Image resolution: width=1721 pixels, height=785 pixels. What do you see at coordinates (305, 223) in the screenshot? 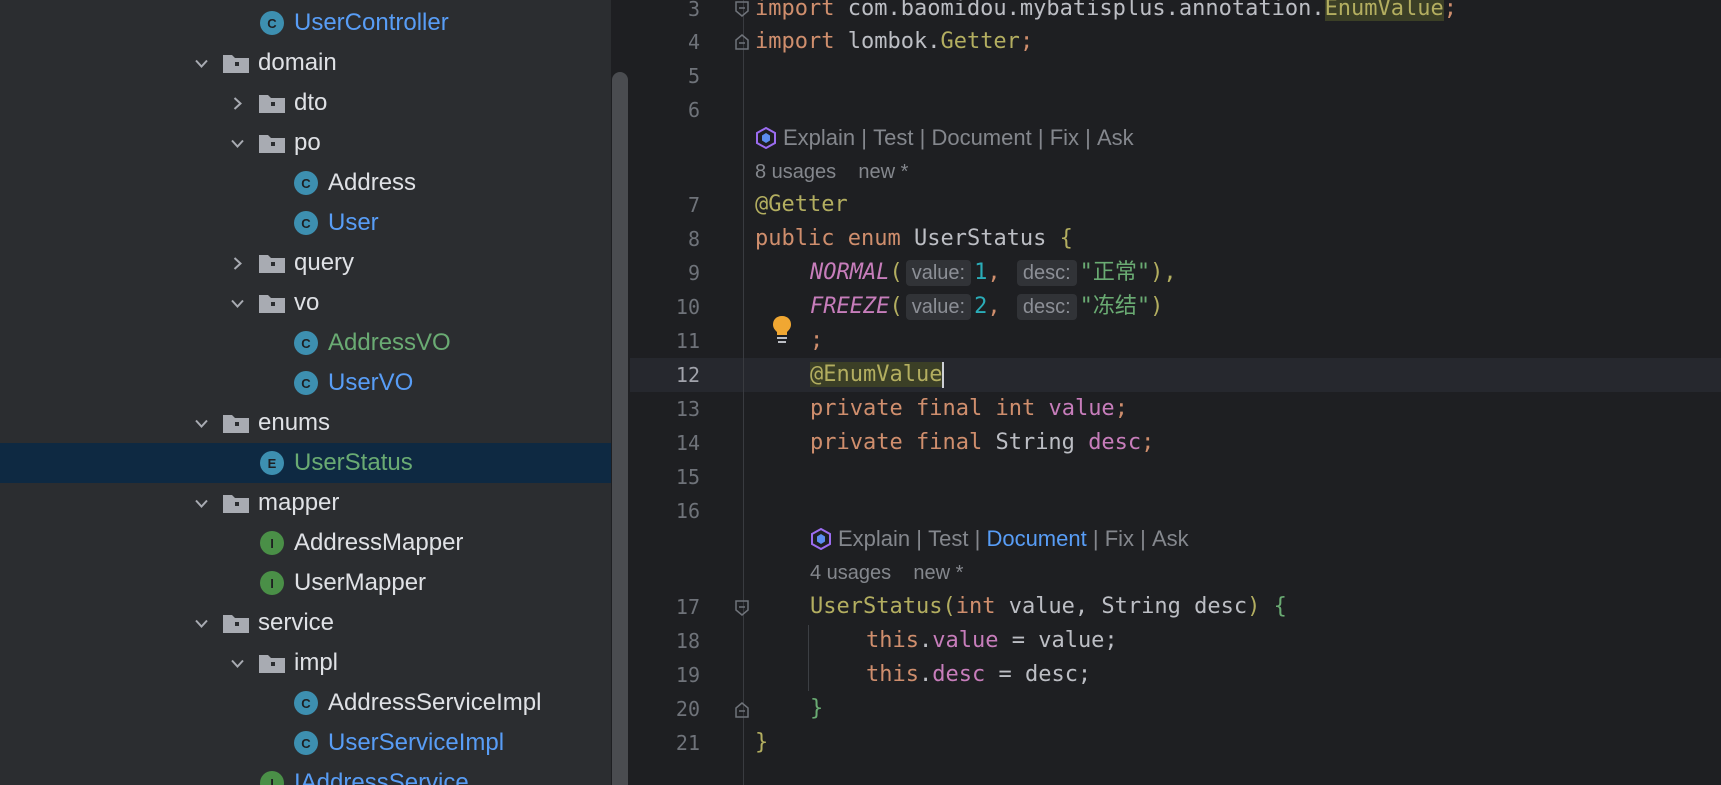
I see `tree-item-user: C User` at bounding box center [305, 223].